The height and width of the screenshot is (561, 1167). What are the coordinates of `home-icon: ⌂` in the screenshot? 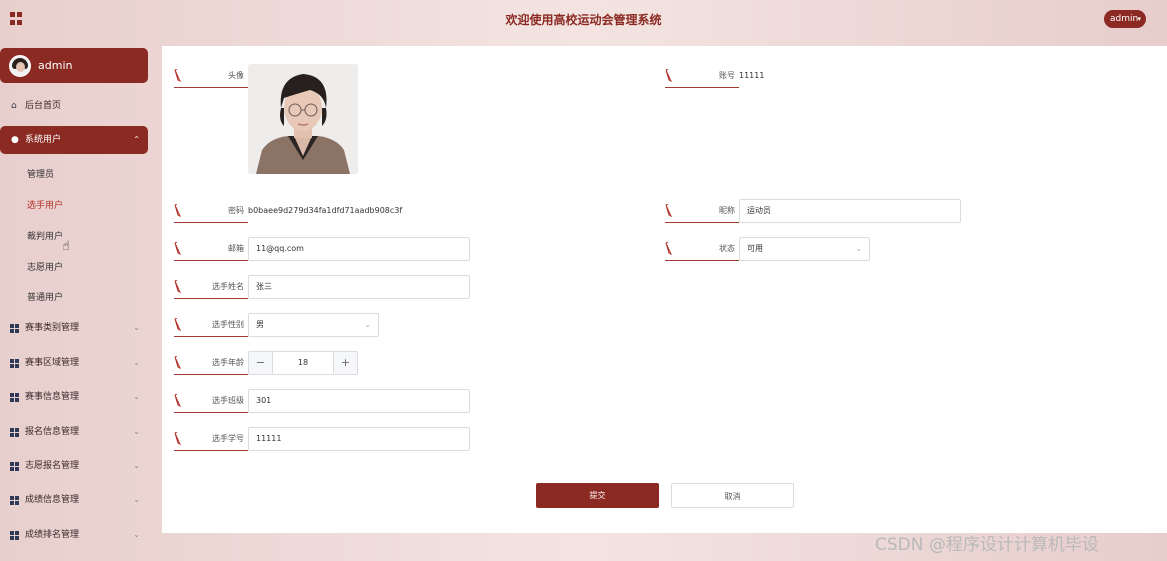 It's located at (14, 106).